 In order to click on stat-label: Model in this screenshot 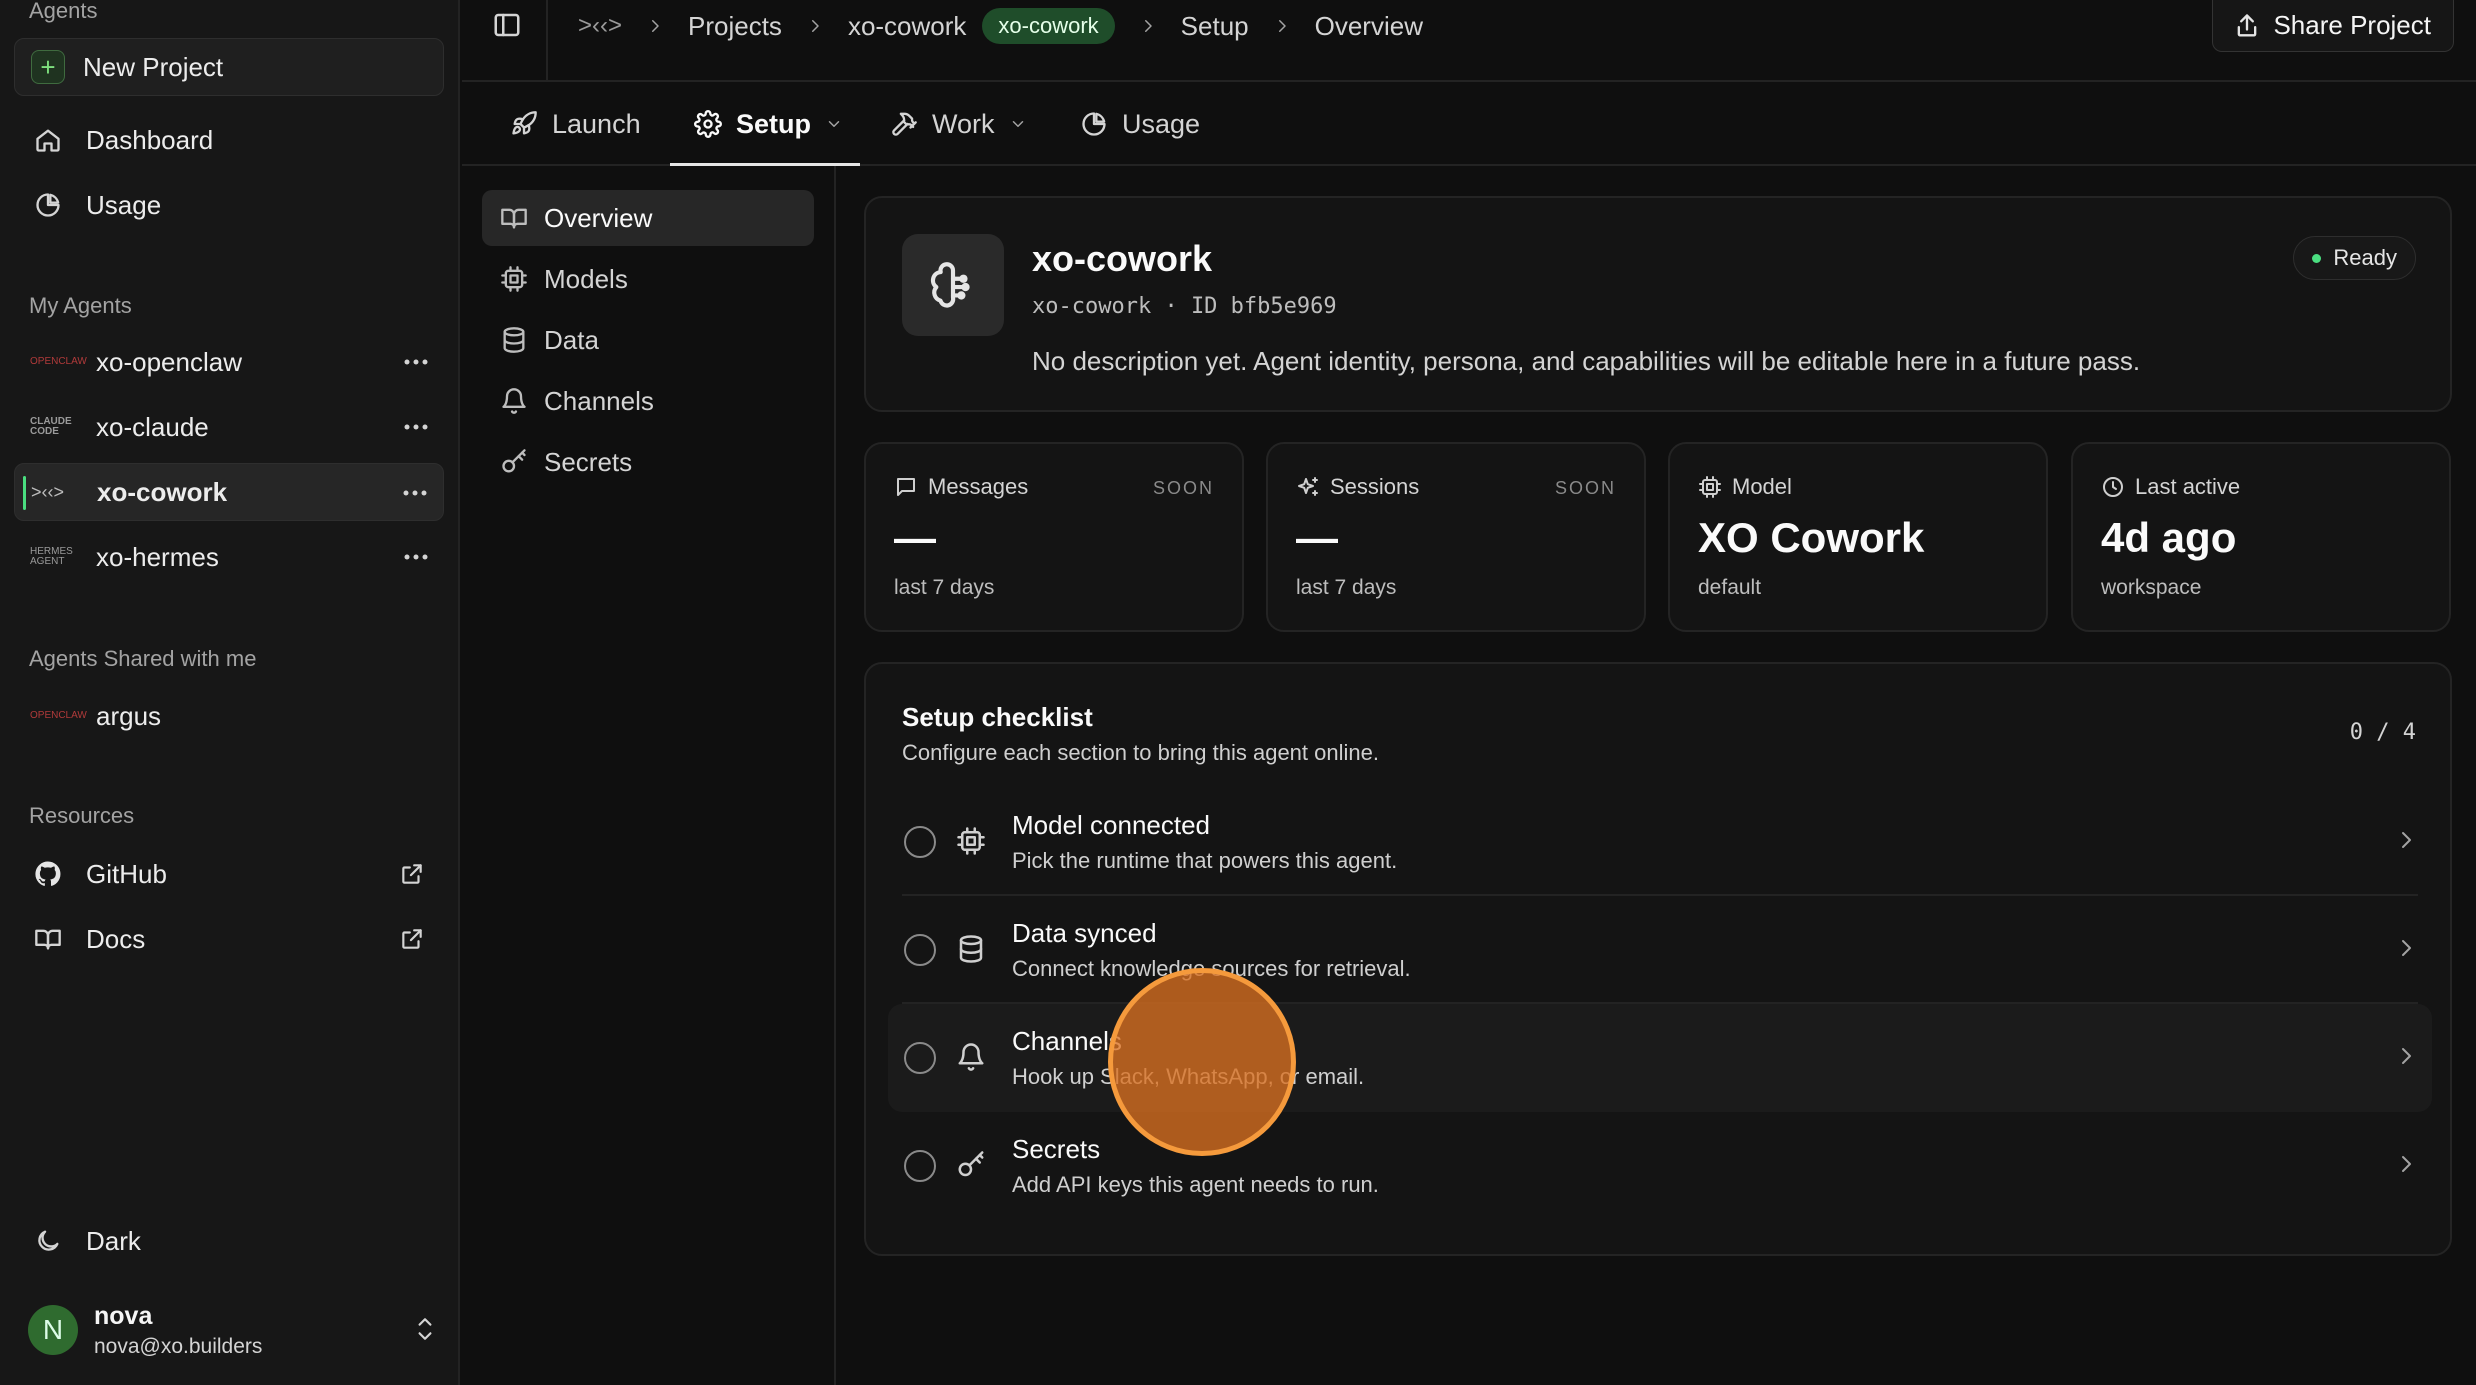, I will do `click(1762, 486)`.